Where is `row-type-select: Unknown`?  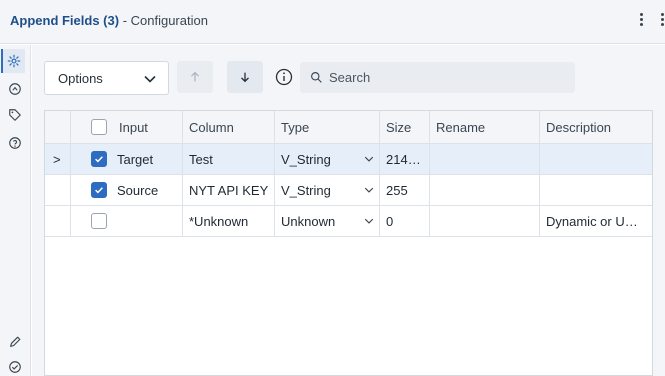
row-type-select: Unknown is located at coordinates (327, 221).